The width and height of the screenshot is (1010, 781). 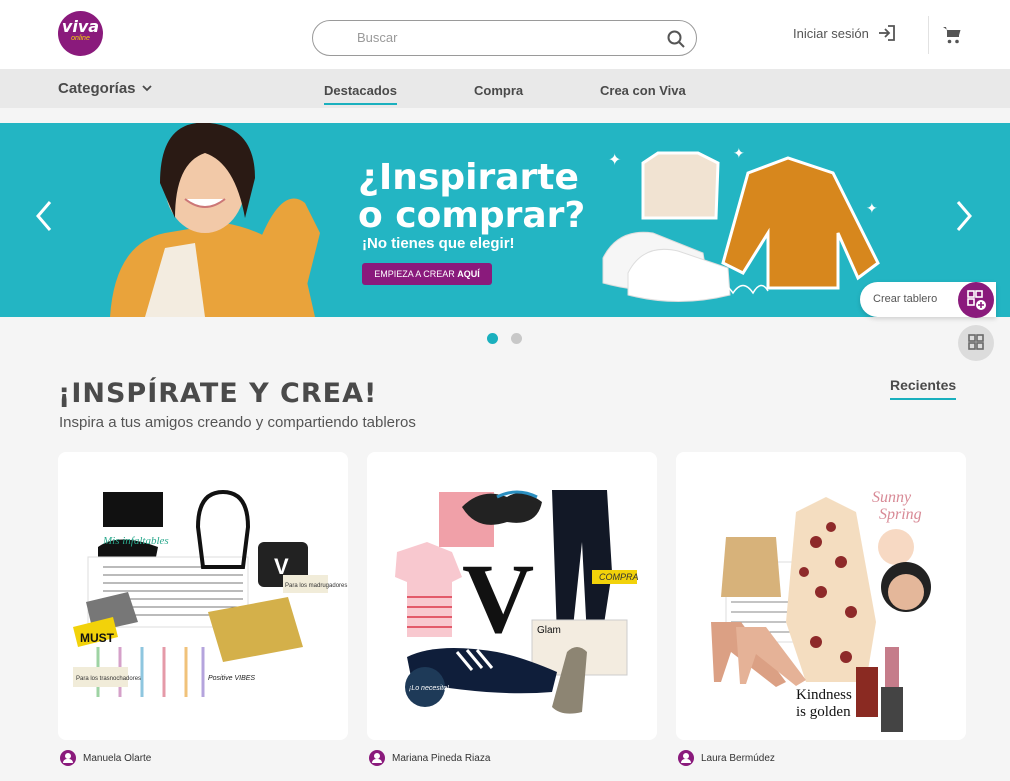 What do you see at coordinates (549, 630) in the screenshot?
I see `caption-glam: Glam` at bounding box center [549, 630].